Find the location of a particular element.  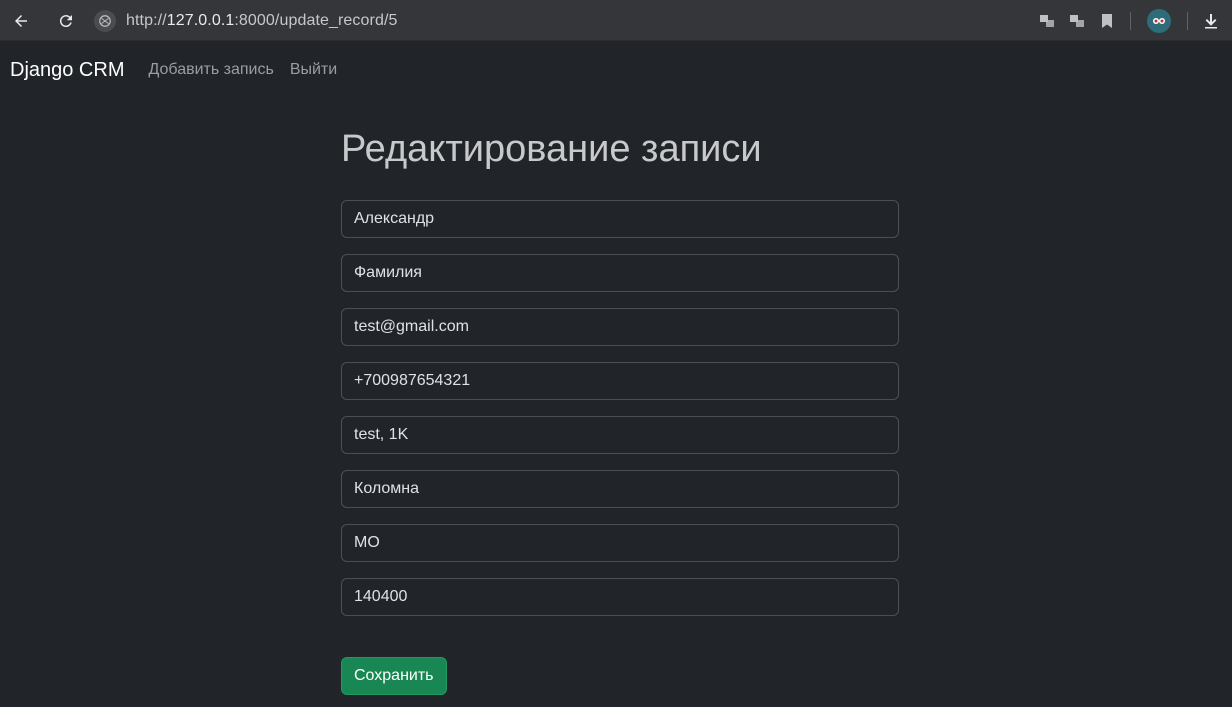

zipcode-field is located at coordinates (620, 597).